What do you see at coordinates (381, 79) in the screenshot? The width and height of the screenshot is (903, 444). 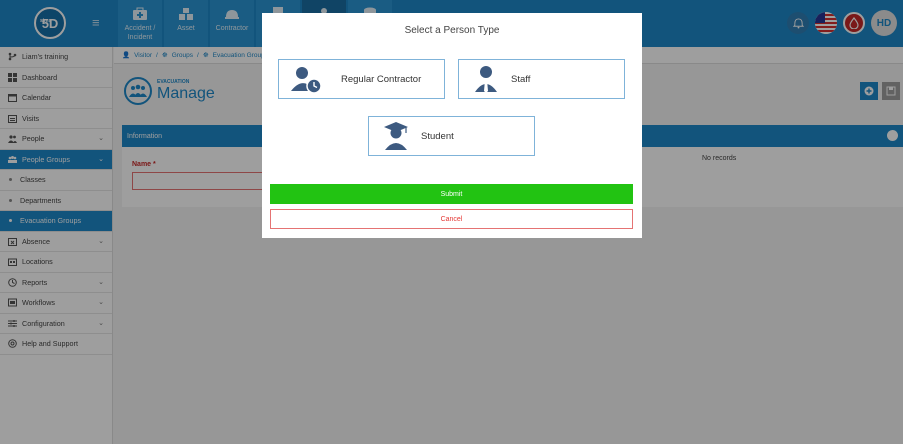 I see `option-label: Regular Contractor` at bounding box center [381, 79].